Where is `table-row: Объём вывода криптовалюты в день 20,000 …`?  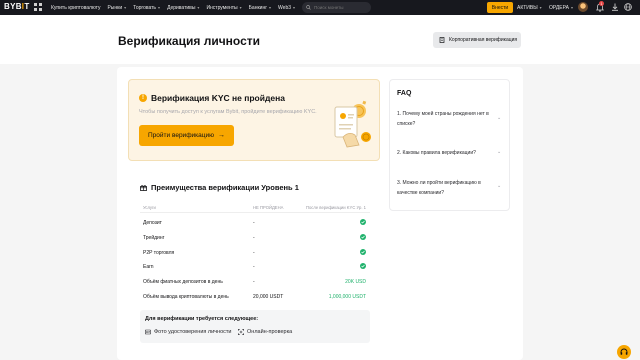
table-row: Объём вывода криптовалюты в день 20,000 … is located at coordinates (255, 296).